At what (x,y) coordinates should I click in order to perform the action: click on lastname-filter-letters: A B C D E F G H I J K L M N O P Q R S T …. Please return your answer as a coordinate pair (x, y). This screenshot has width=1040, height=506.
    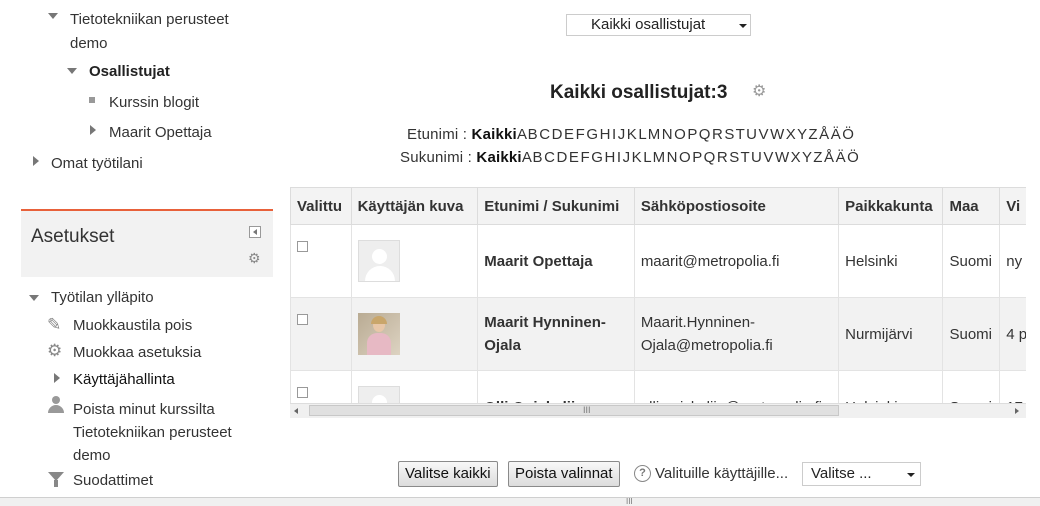
    Looking at the image, I should click on (690, 157).